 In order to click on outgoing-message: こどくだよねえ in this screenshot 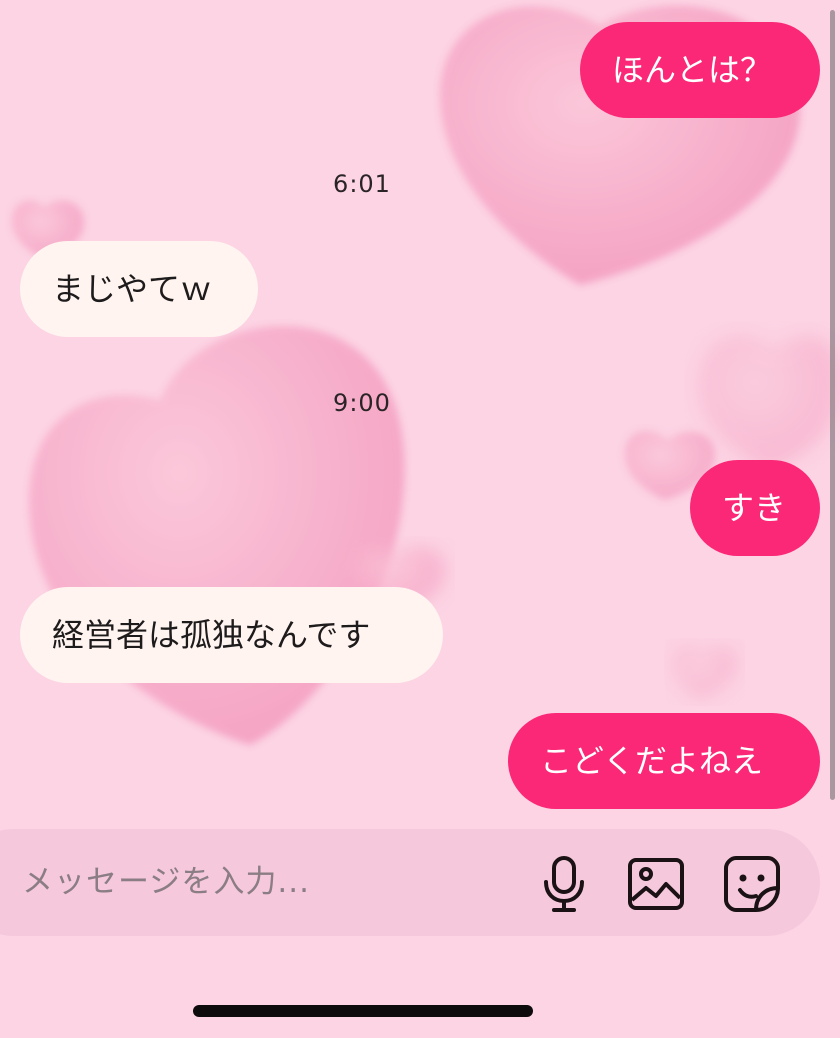, I will do `click(664, 761)`.